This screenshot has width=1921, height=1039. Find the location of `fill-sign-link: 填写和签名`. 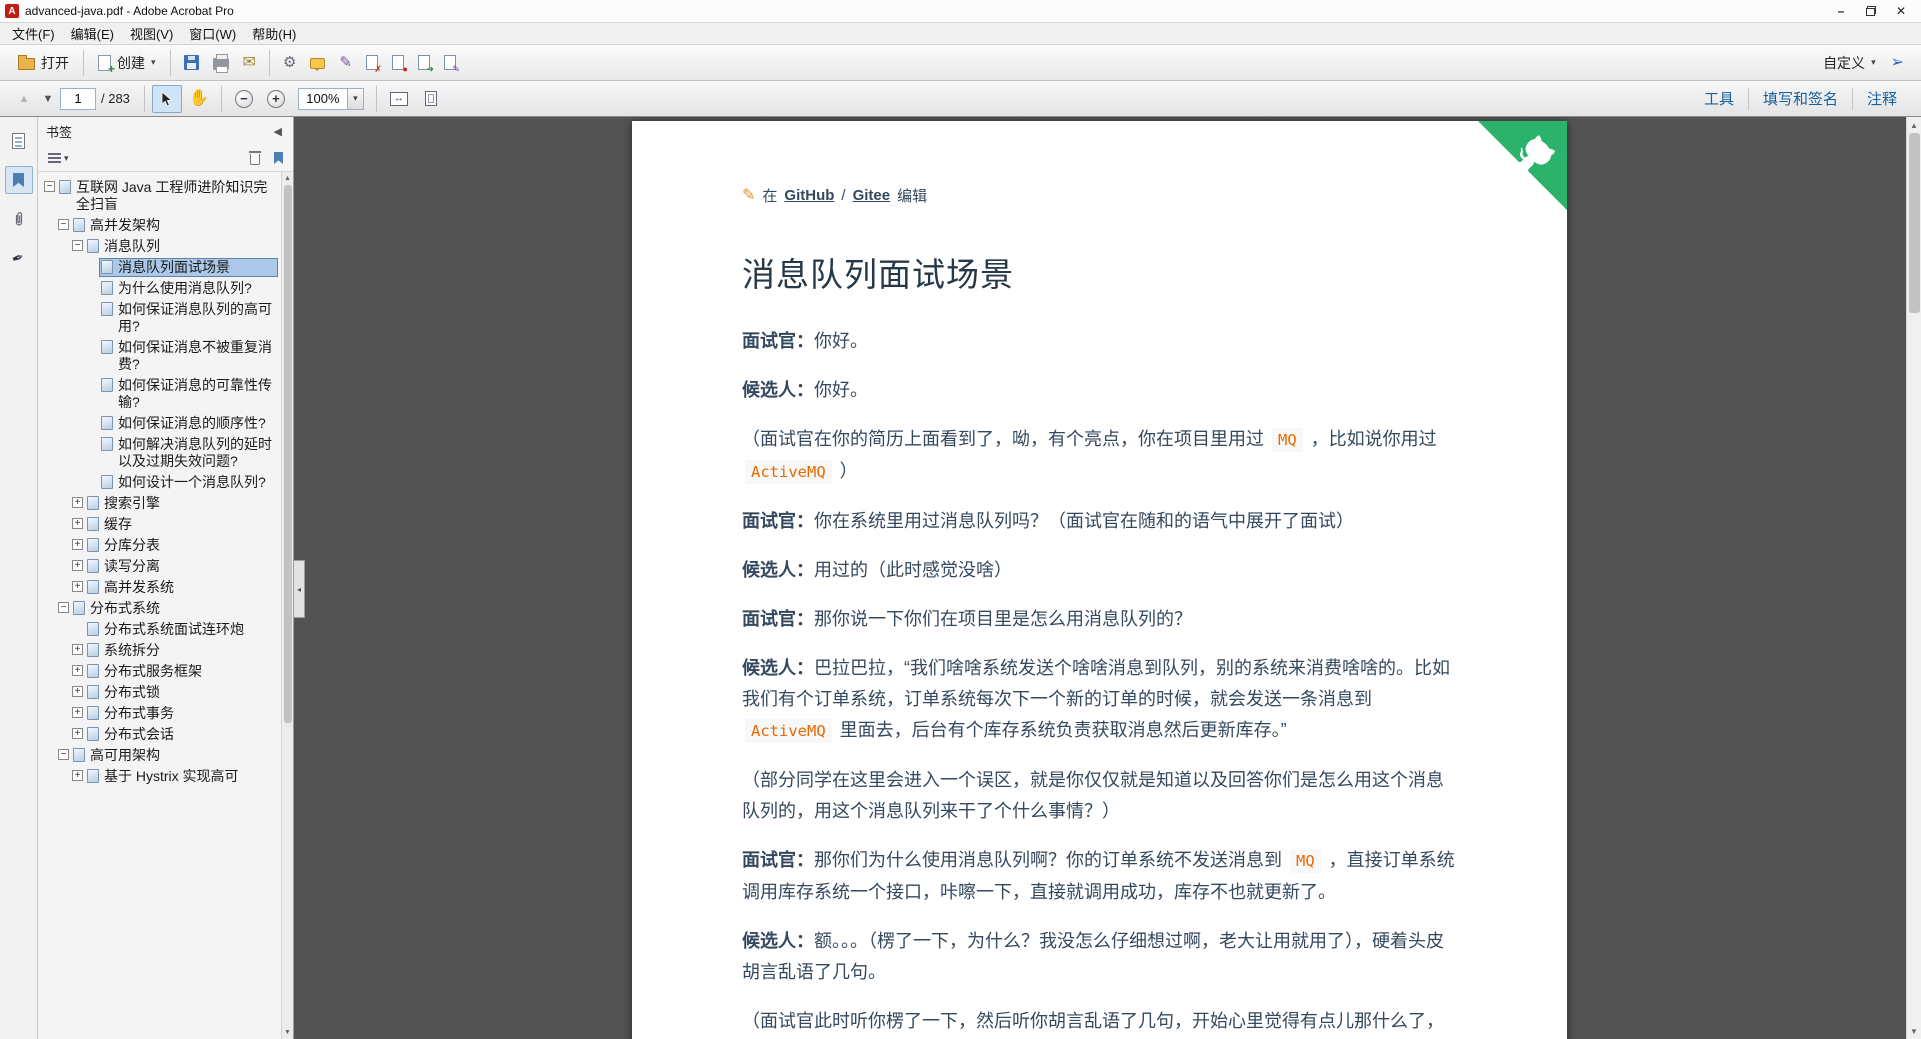

fill-sign-link: 填写和签名 is located at coordinates (1799, 98).